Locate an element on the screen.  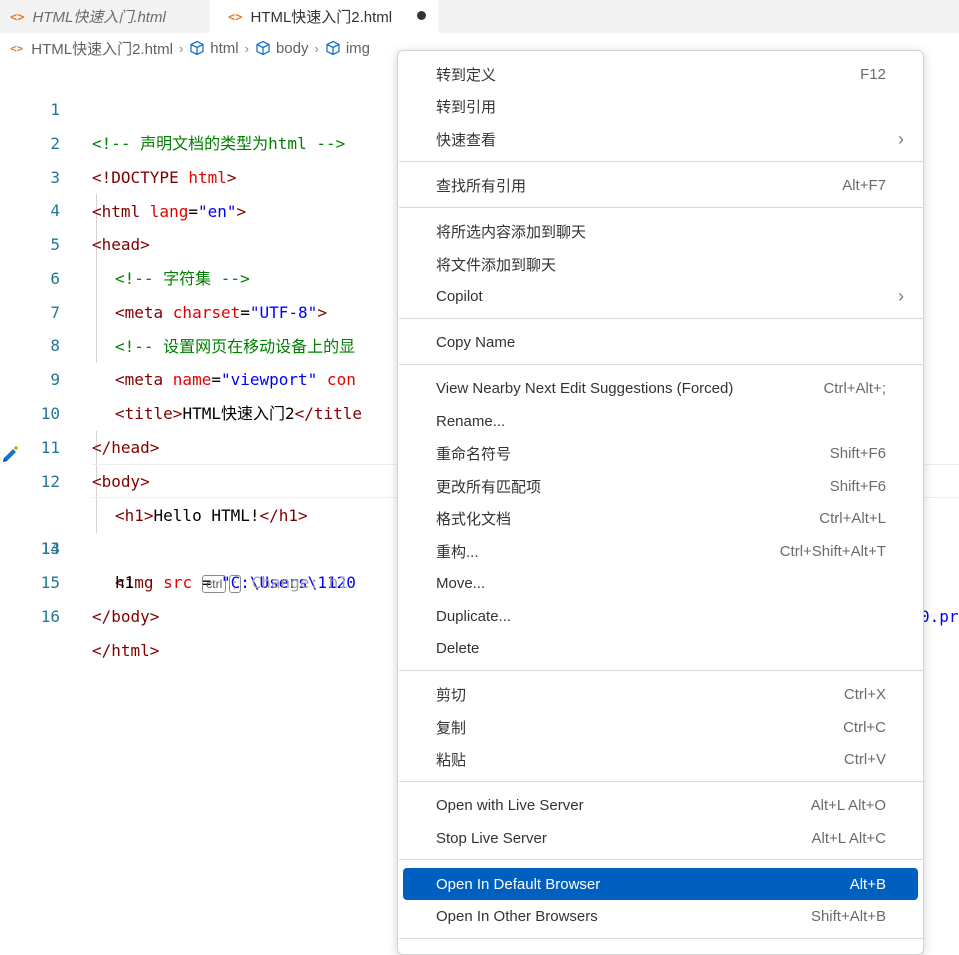
tab-html-quickstart2: <> HTML快速入门2.html is located at coordinates (324, 16).